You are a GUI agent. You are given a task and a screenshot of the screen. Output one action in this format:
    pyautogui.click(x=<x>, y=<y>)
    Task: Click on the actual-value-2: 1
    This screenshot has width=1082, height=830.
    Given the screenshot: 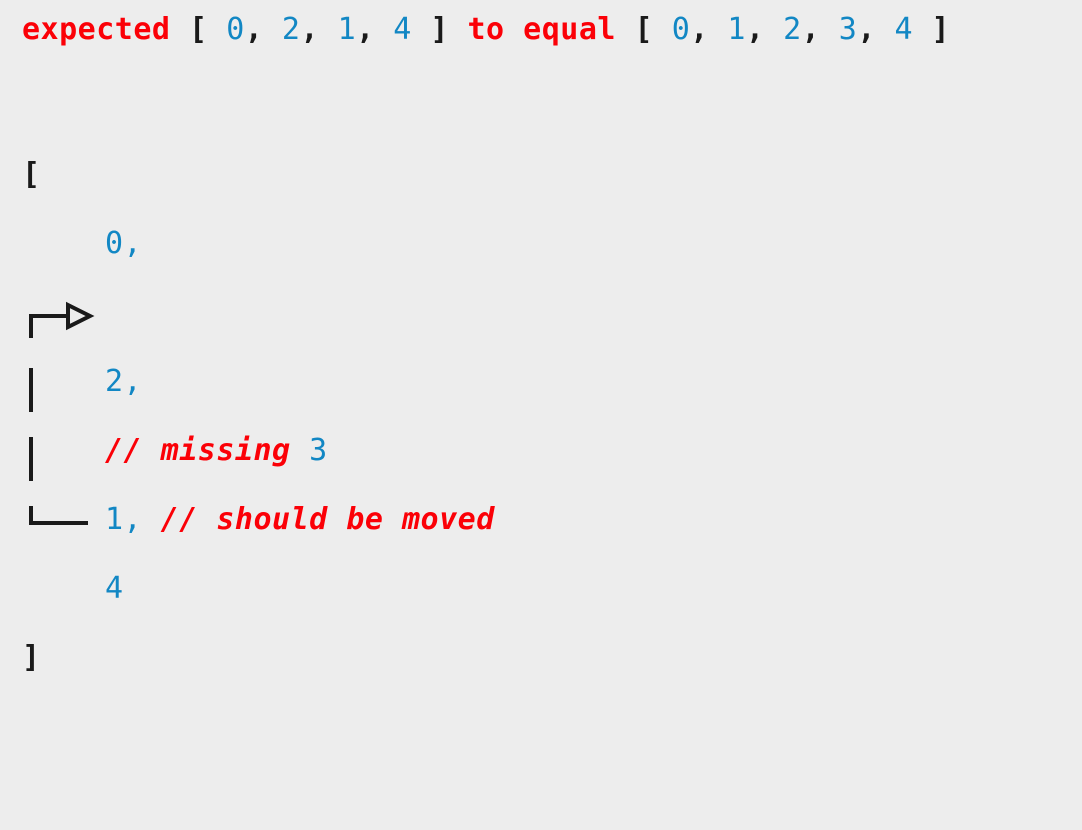 What is the action you would take?
    pyautogui.click(x=347, y=29)
    